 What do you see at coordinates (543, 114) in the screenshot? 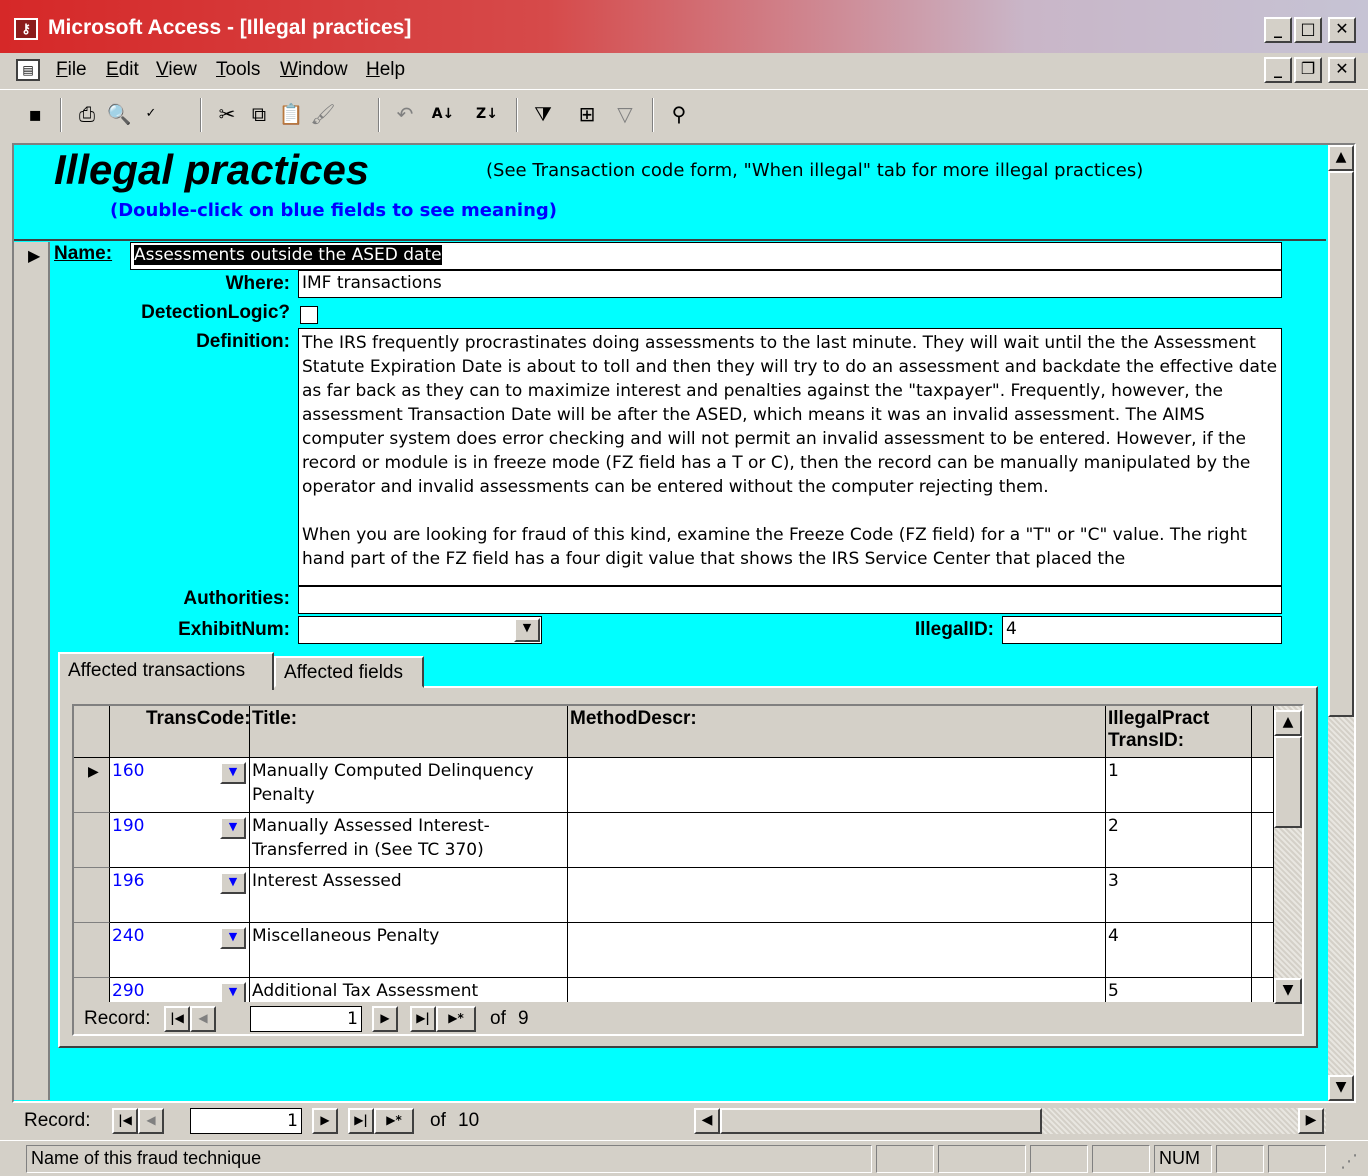
I see `filter-by-selection-icon: ⧩` at bounding box center [543, 114].